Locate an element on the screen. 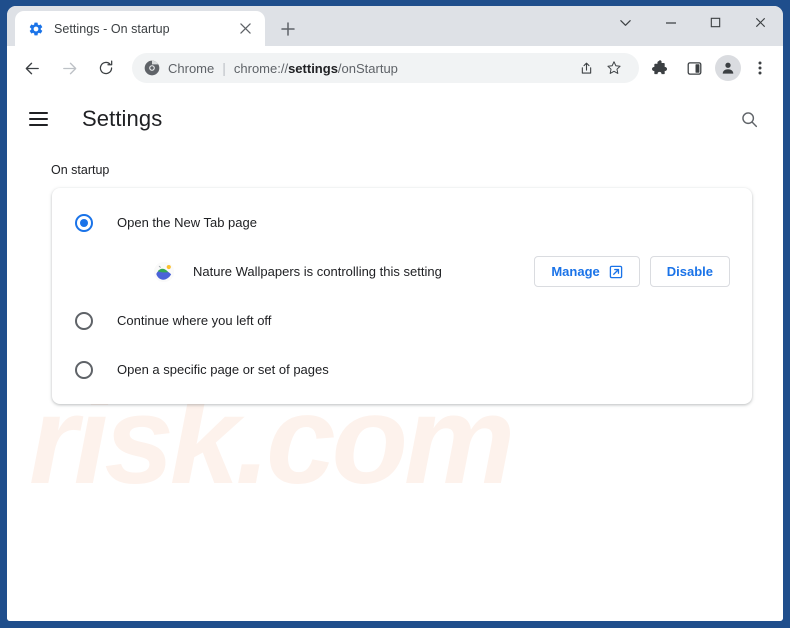 Image resolution: width=790 pixels, height=628 pixels. hamburger-menu-icon is located at coordinates (44, 119).